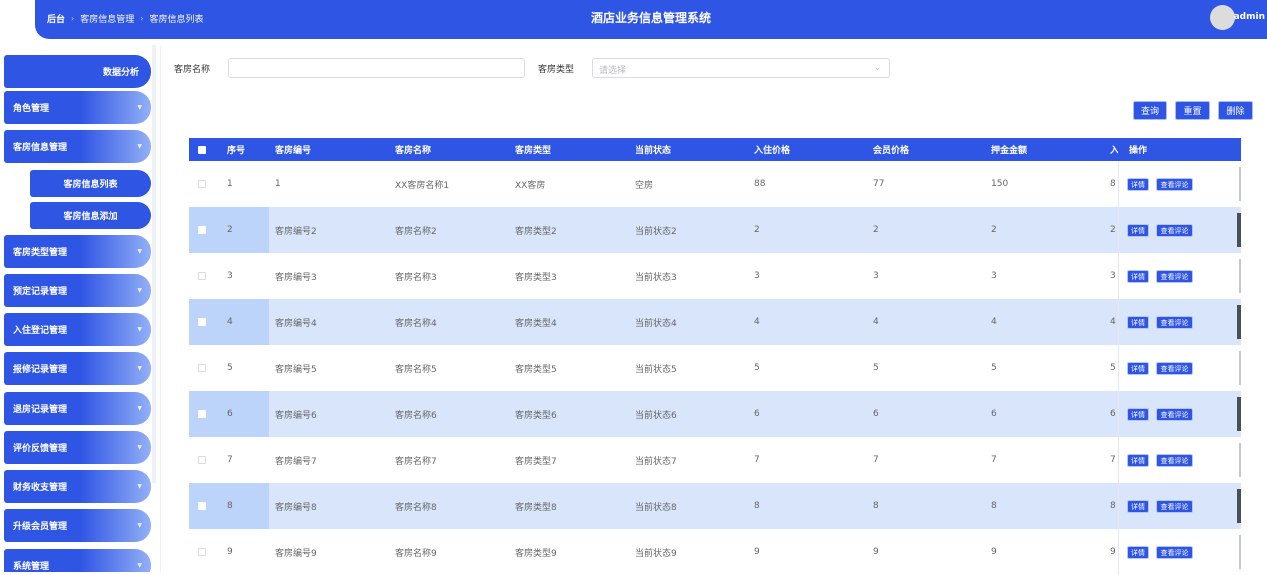 The width and height of the screenshot is (1267, 575). I want to click on cell-room-name: 客房名称7, so click(416, 461).